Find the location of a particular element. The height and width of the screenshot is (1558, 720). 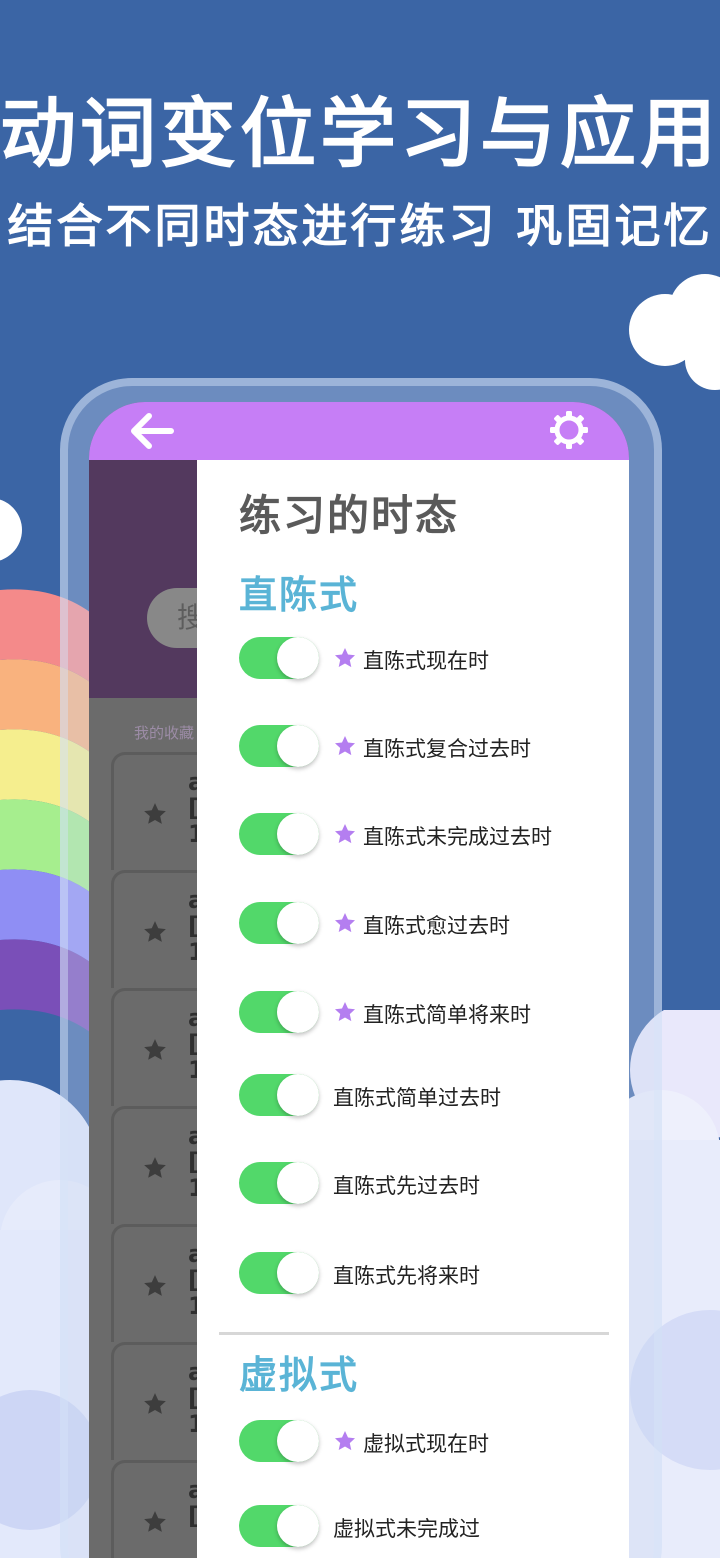

tense-label: 直陈式简单过去时 is located at coordinates (417, 1098).